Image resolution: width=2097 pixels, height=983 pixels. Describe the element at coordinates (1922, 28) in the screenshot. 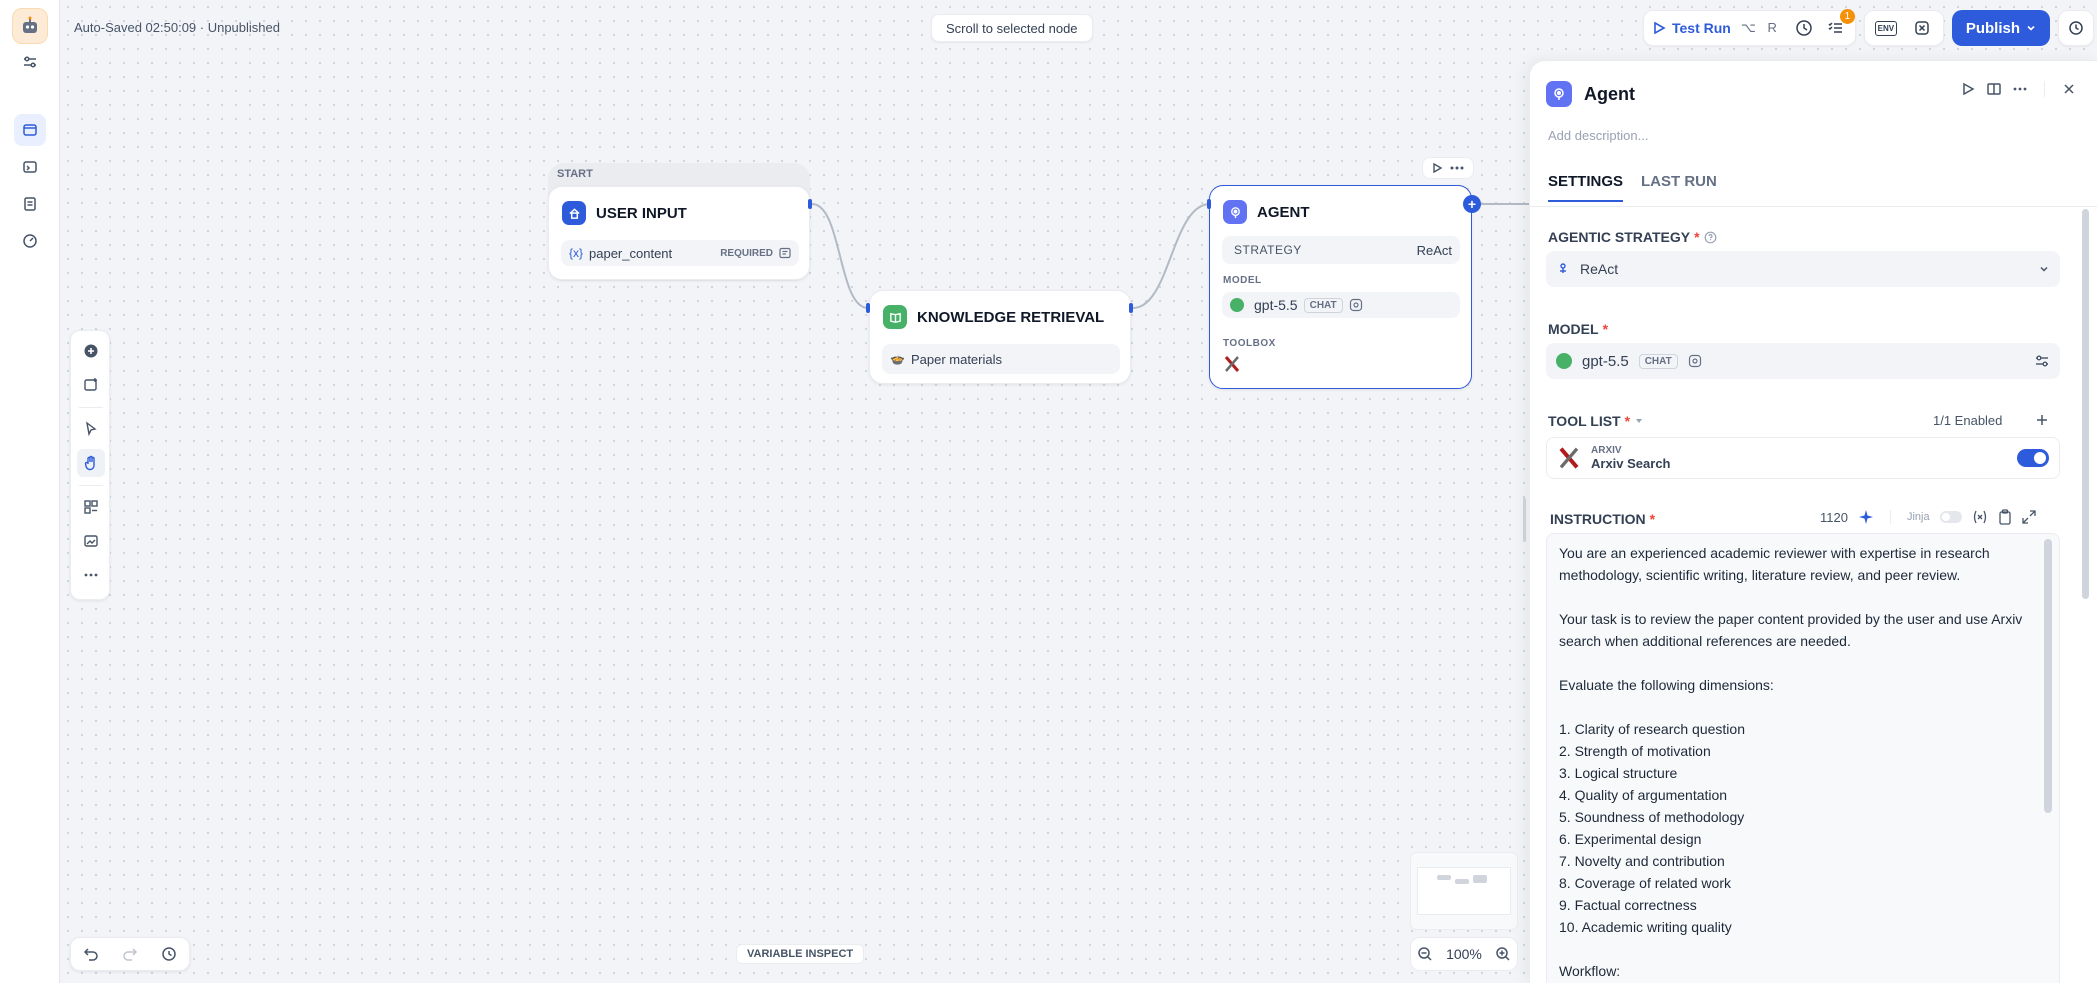

I see `conversation-variable-icon` at that location.